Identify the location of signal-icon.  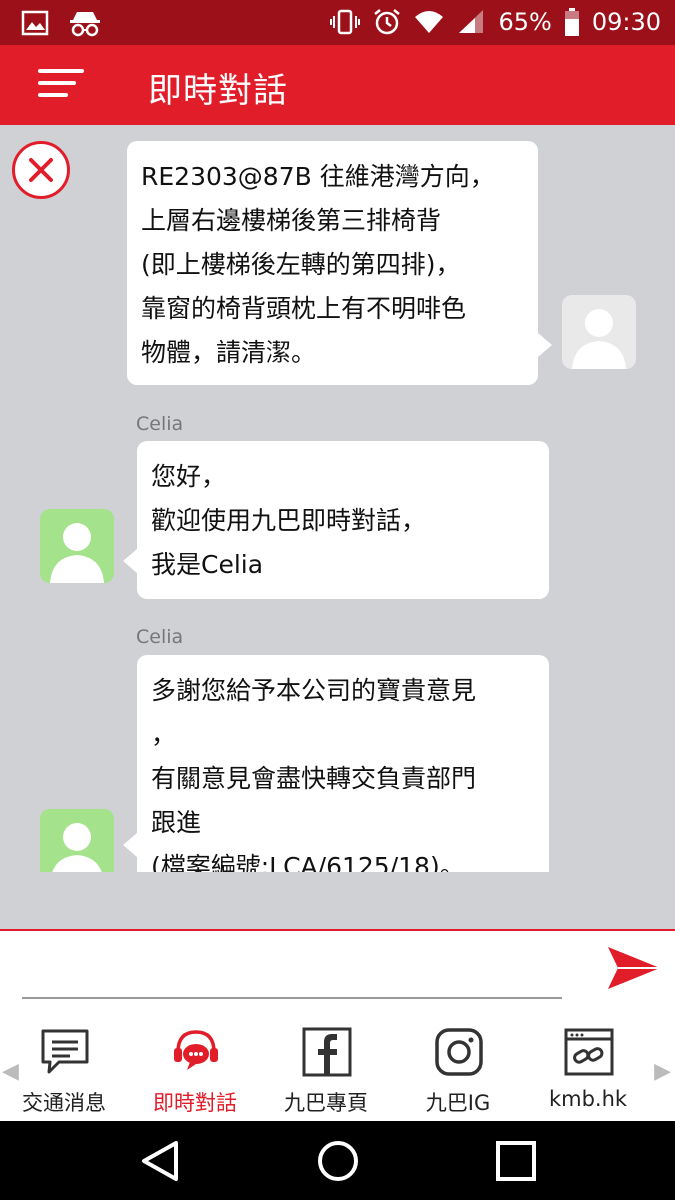
(471, 21).